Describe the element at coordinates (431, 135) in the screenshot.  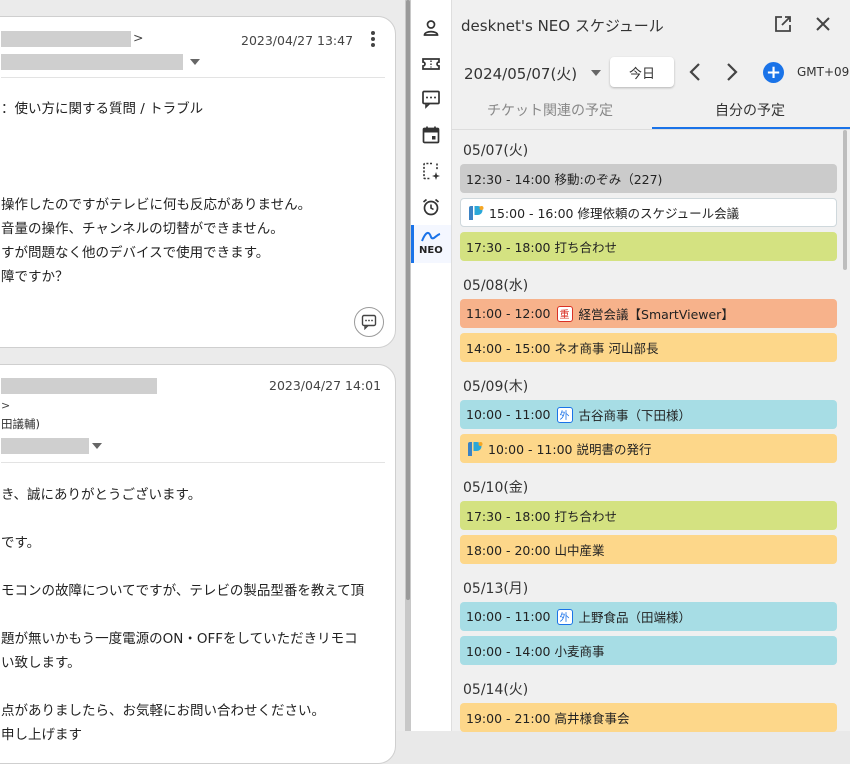
I see `calendar-icon` at that location.